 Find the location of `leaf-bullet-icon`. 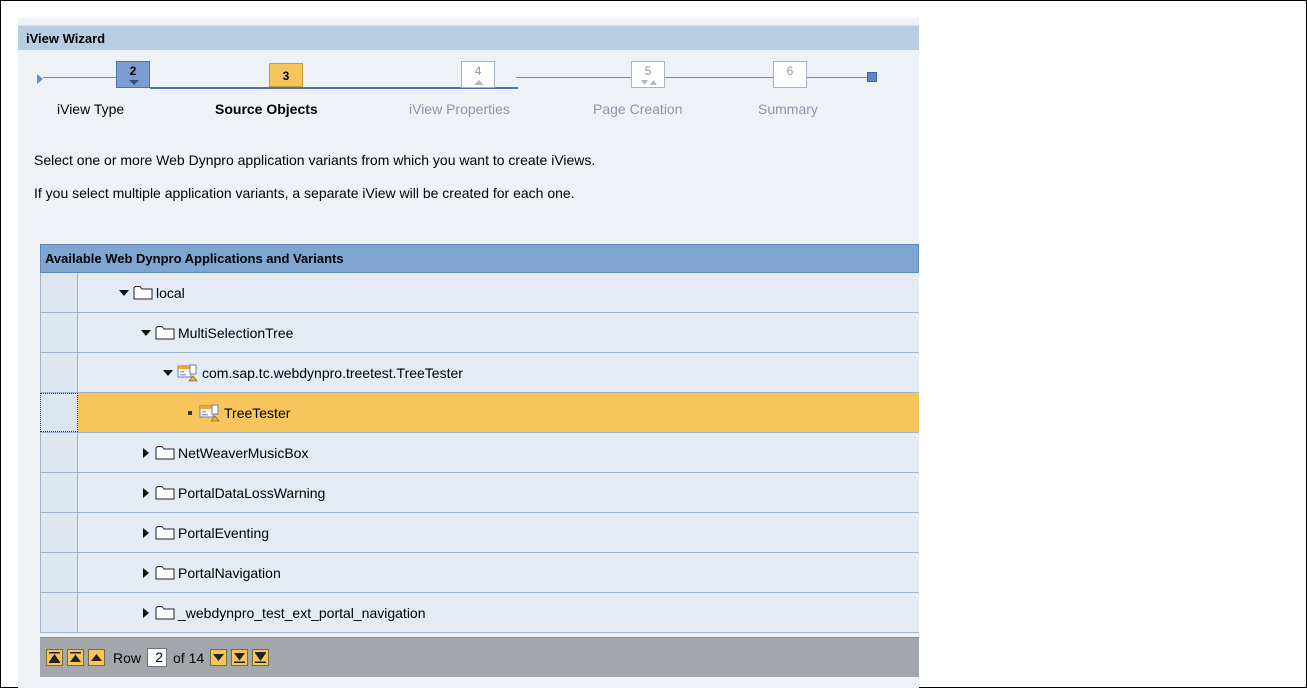

leaf-bullet-icon is located at coordinates (190, 413).